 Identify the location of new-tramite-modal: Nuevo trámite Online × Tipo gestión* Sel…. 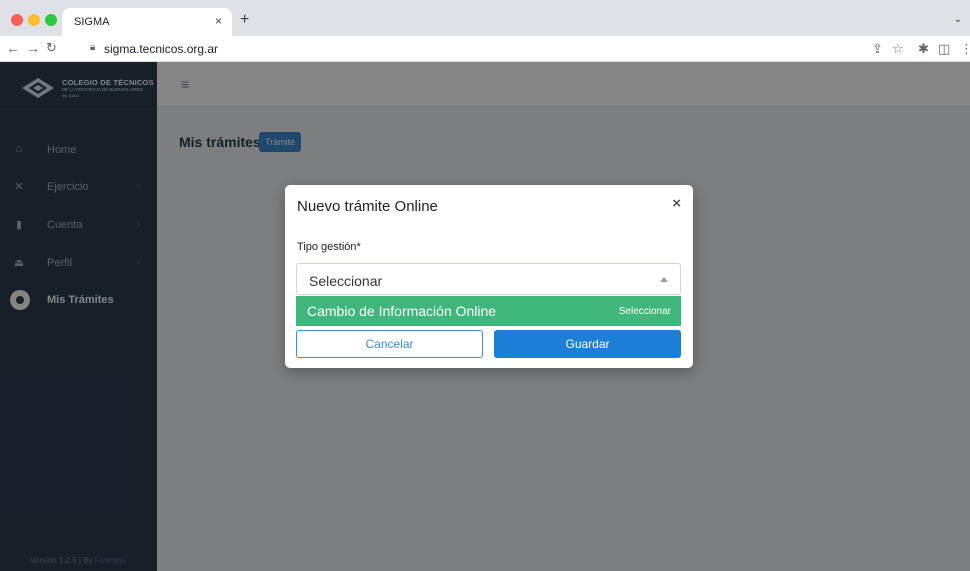
(489, 276).